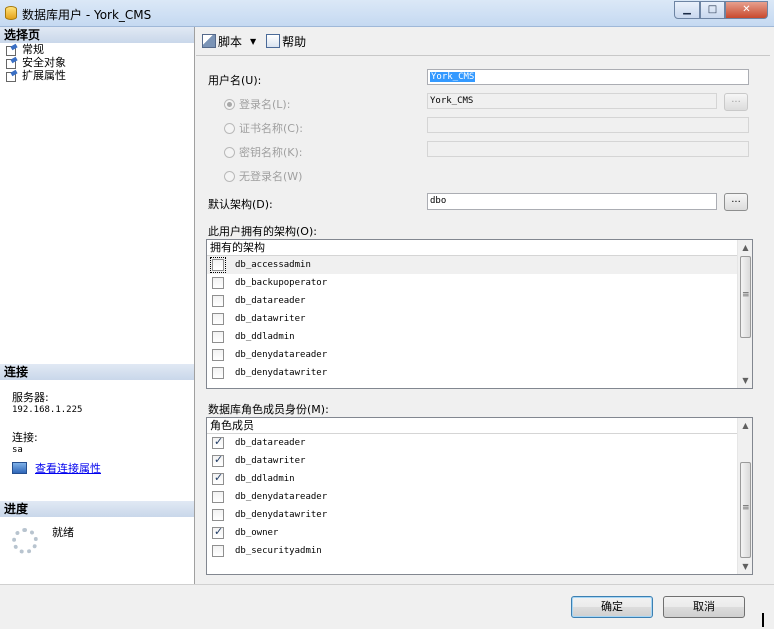  Describe the element at coordinates (479, 337) in the screenshot. I see `schema-row: db_ddladmin` at that location.